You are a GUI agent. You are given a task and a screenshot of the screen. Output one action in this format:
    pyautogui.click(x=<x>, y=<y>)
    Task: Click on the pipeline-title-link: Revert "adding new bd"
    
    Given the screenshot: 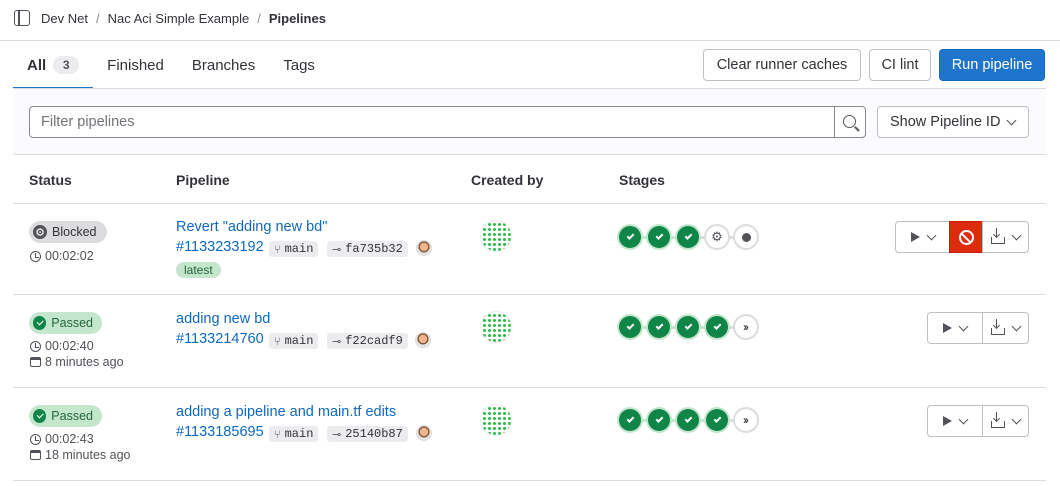 What is the action you would take?
    pyautogui.click(x=251, y=227)
    